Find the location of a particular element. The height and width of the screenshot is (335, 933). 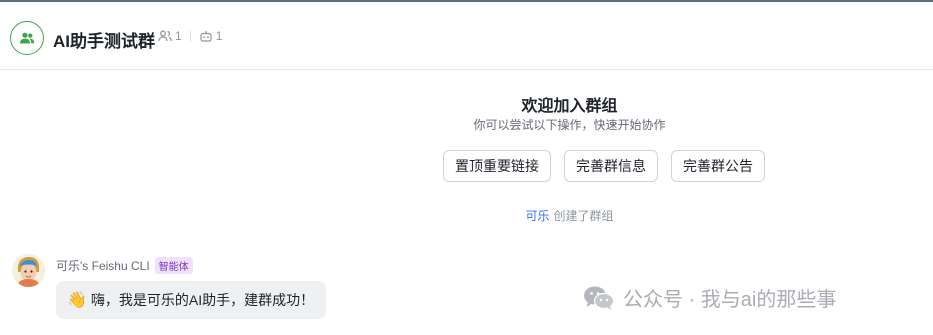

meta-divider is located at coordinates (190, 36).